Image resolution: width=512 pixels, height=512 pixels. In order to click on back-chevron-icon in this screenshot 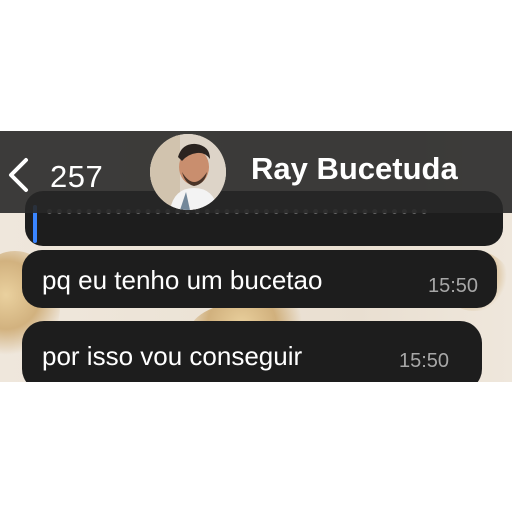, I will do `click(18, 175)`.